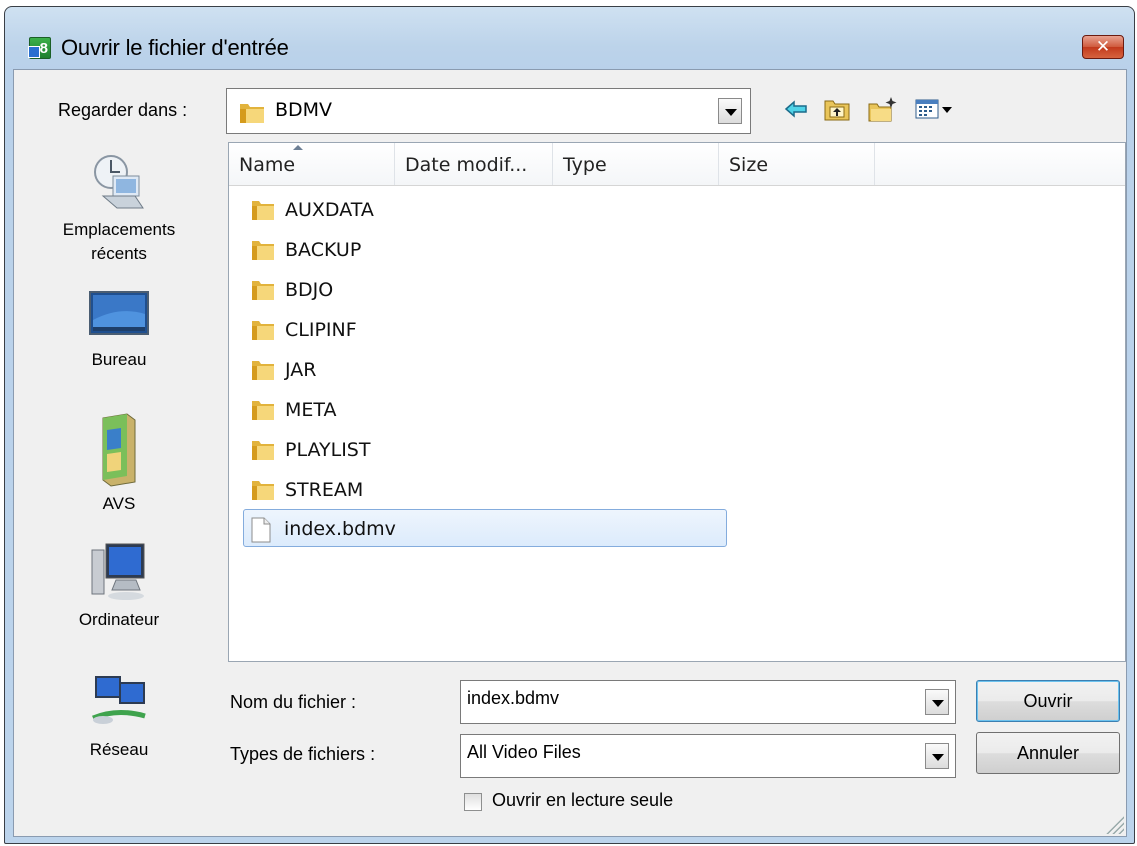 The width and height of the screenshot is (1137, 846). What do you see at coordinates (935, 109) in the screenshot?
I see `view-menu-icon` at bounding box center [935, 109].